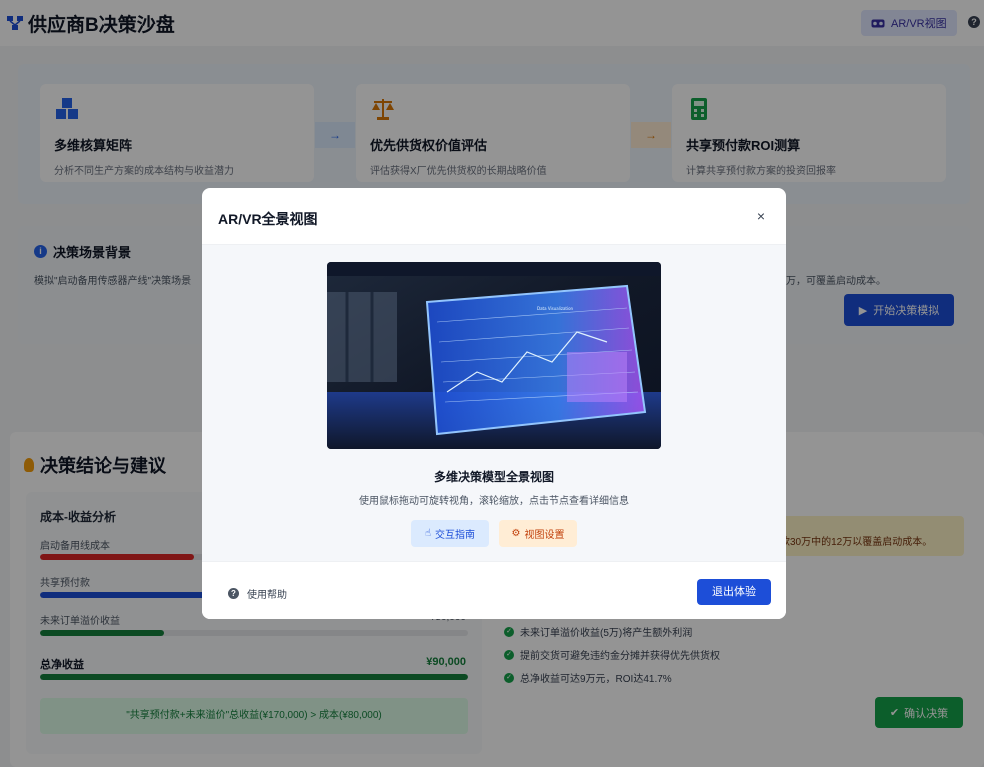 The height and width of the screenshot is (767, 984). I want to click on modal-footer: ? 使用帮助 退出体验, so click(494, 590).